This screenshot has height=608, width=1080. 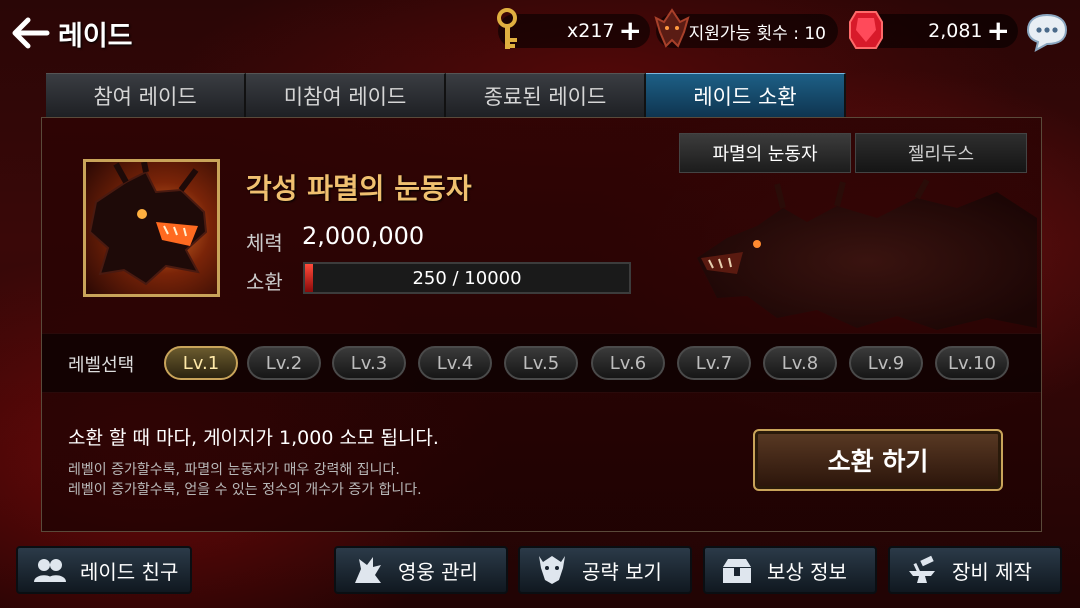 I want to click on level-option: Lv.6, so click(x=628, y=363).